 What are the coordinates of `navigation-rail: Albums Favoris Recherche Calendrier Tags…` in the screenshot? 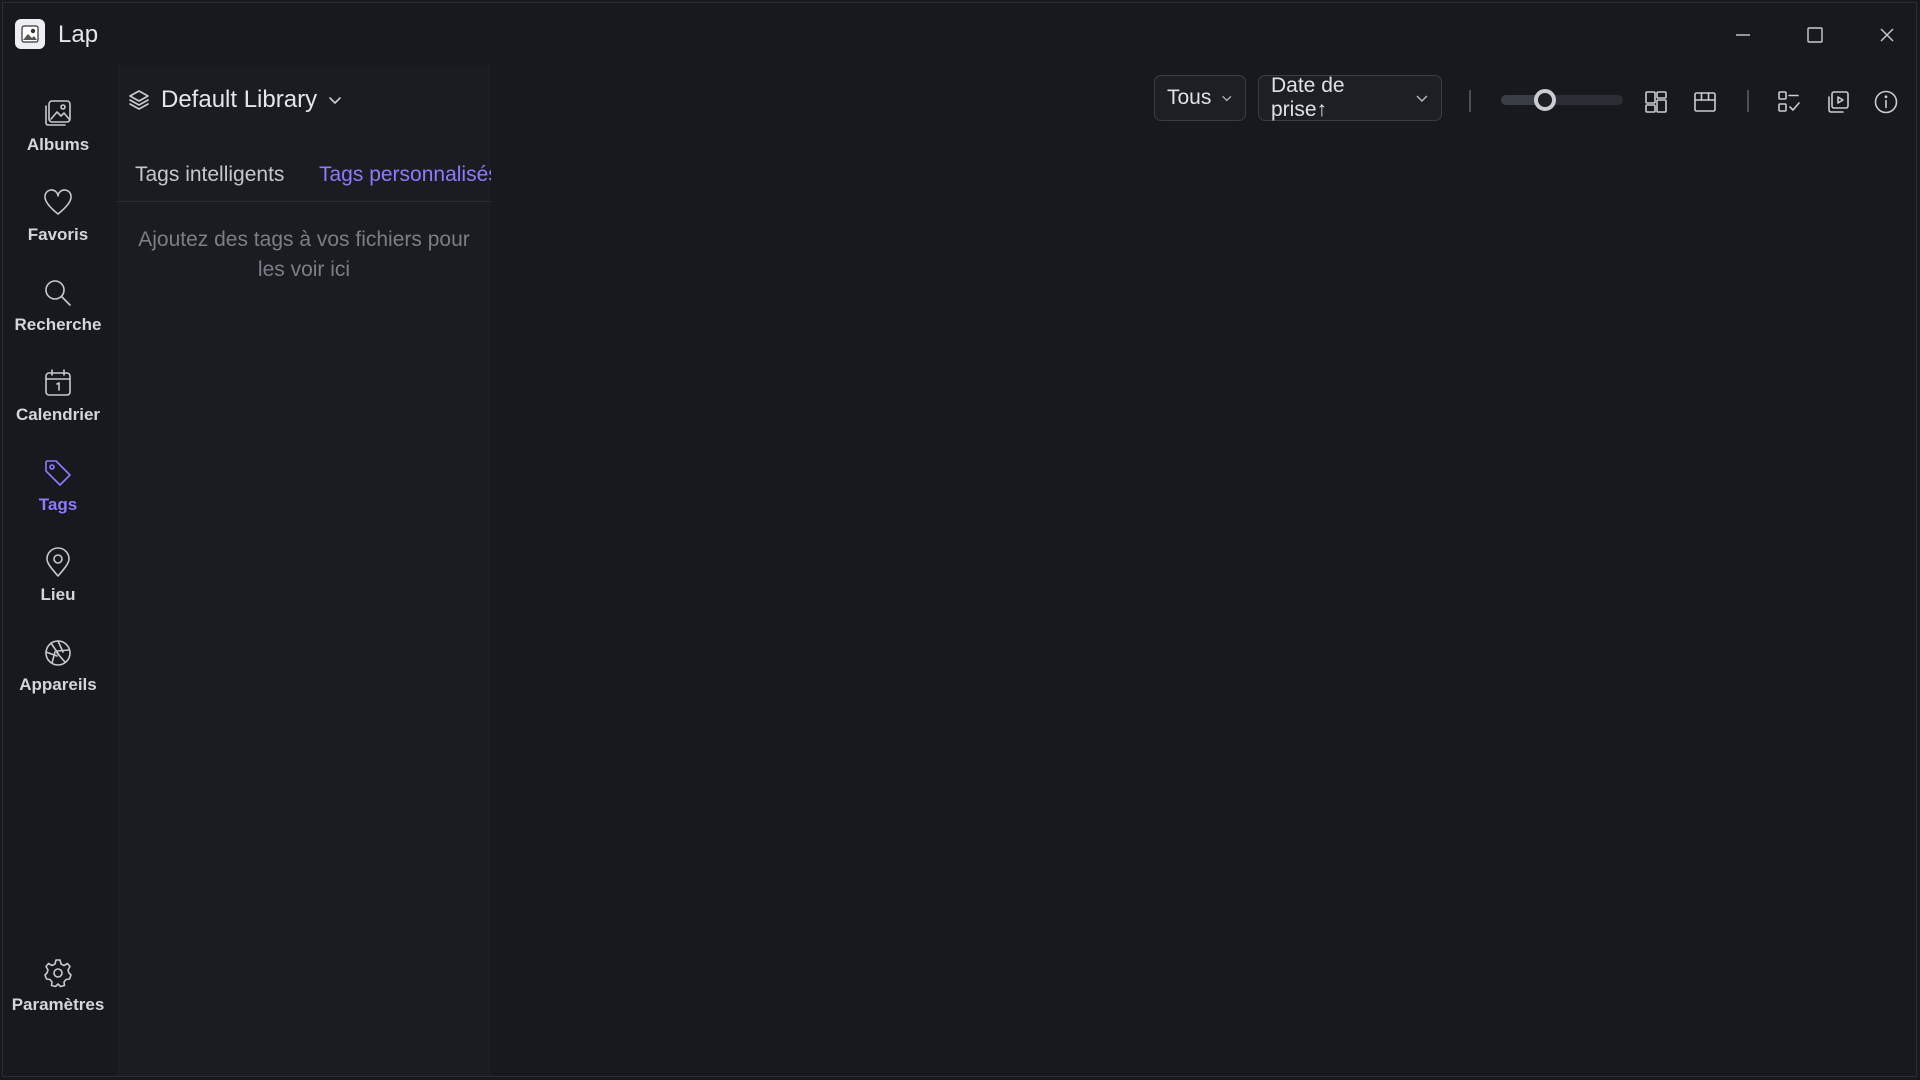 It's located at (58, 570).